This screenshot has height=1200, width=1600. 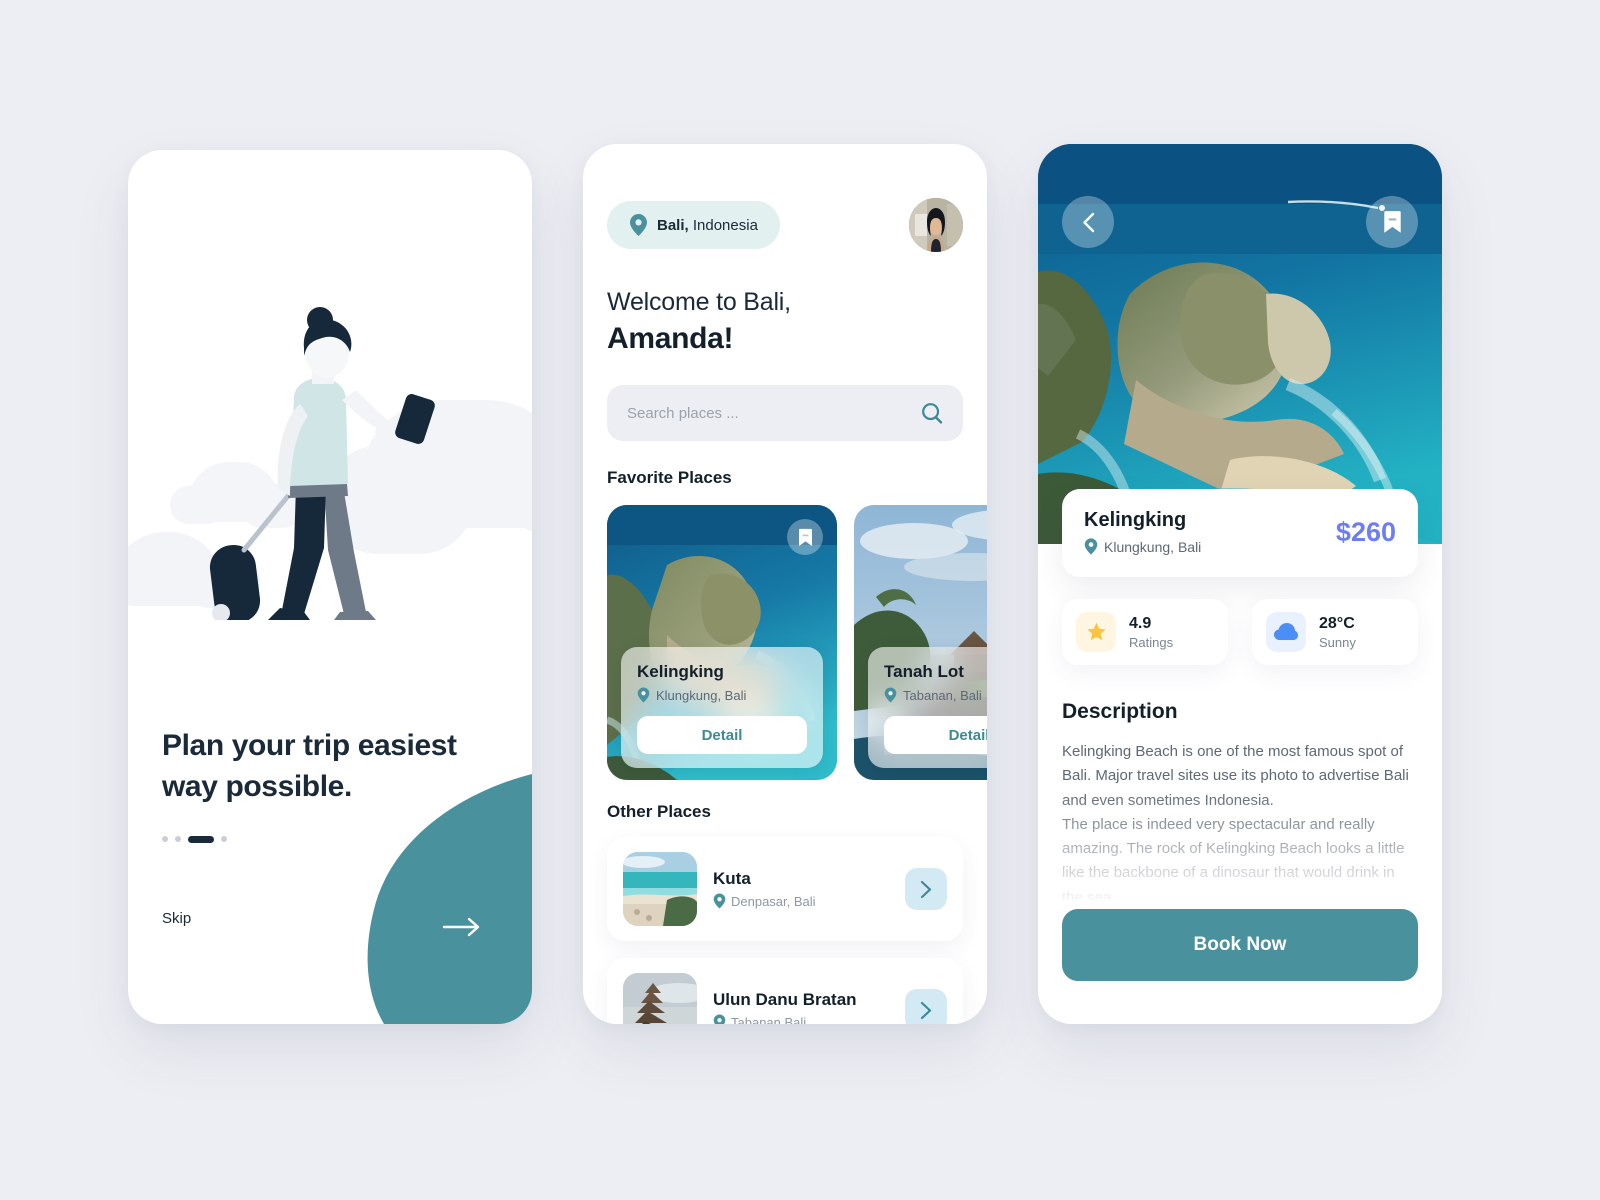 I want to click on cloud-icon-container, so click(x=1286, y=632).